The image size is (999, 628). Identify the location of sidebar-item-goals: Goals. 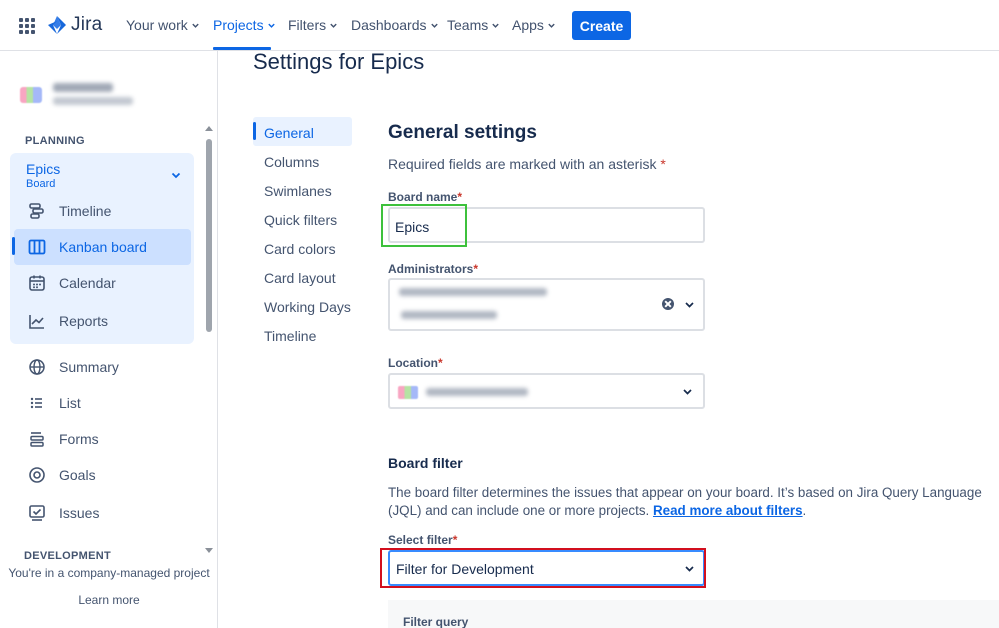
(62, 475).